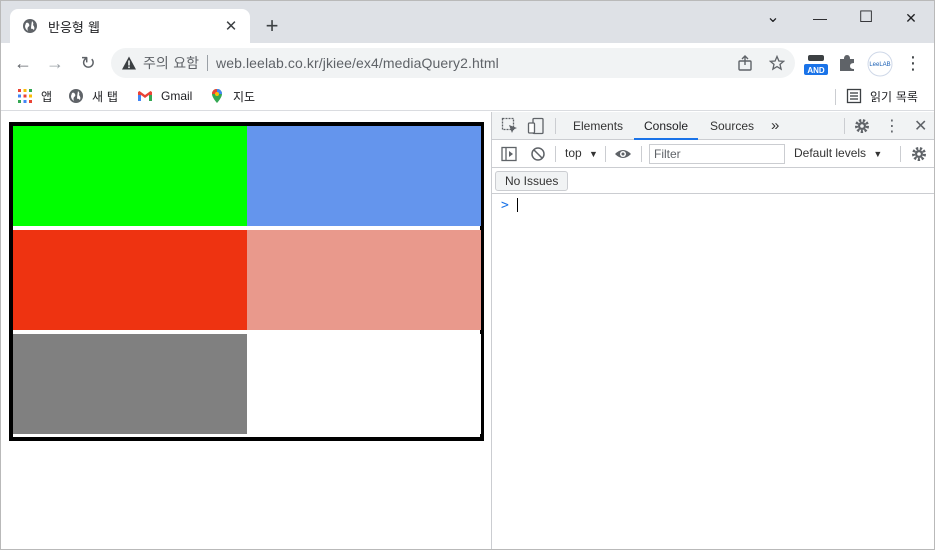 The height and width of the screenshot is (550, 935). I want to click on minimize-button: —, so click(820, 18).